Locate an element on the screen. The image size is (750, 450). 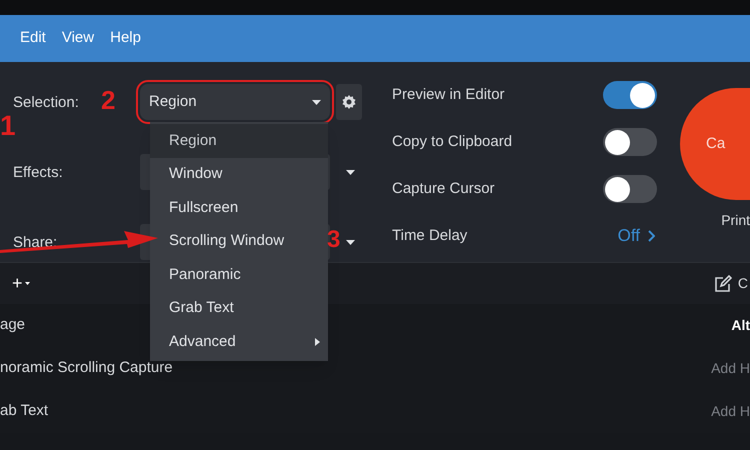
settings-button is located at coordinates (349, 102).